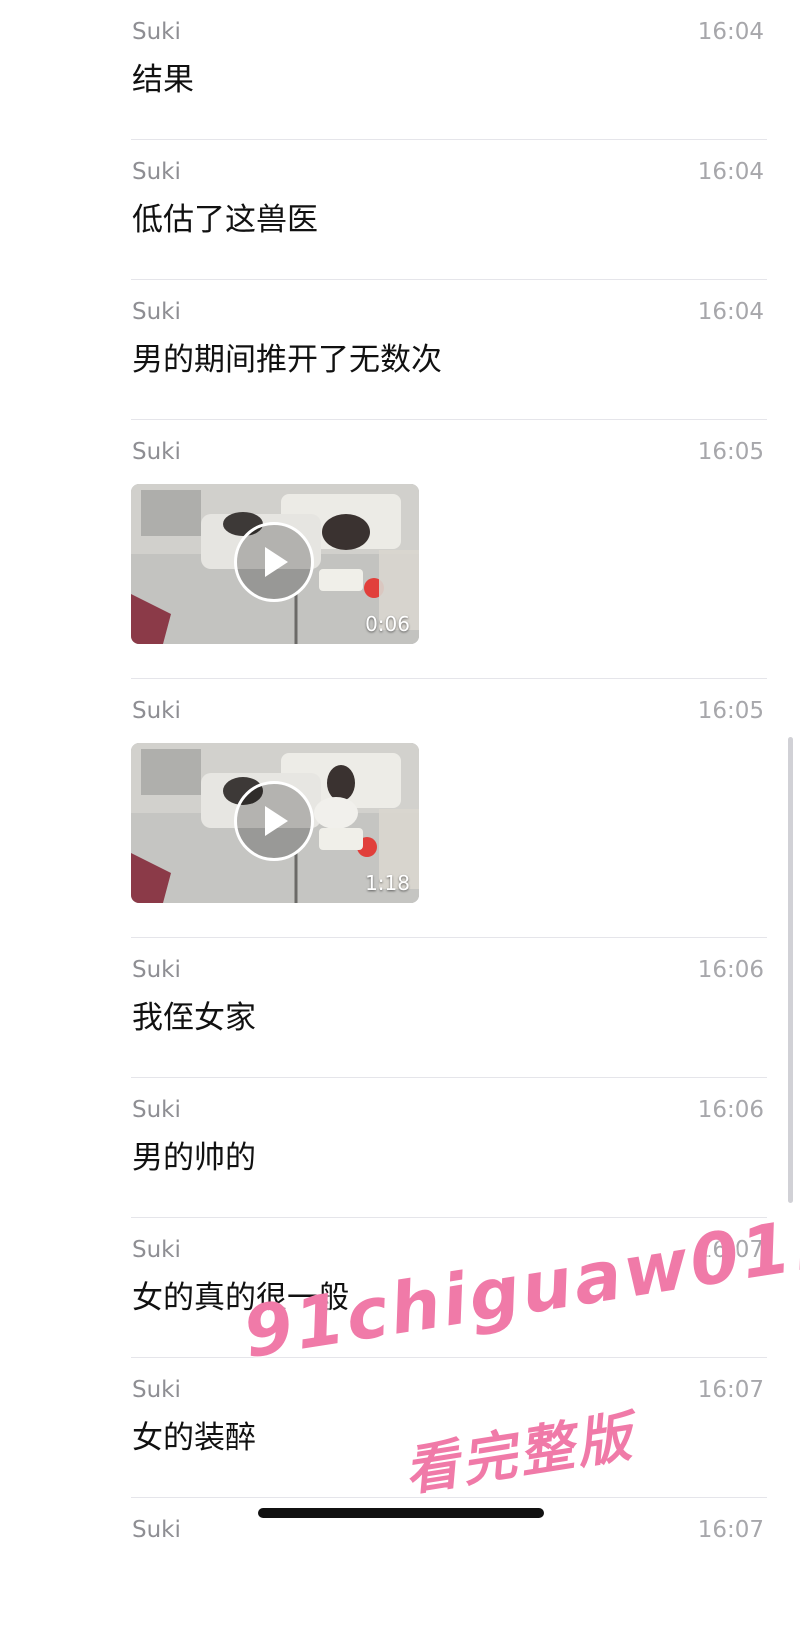 Image resolution: width=800 pixels, height=1638 pixels. Describe the element at coordinates (225, 220) in the screenshot. I see `message-text: 低估了这兽医` at that location.